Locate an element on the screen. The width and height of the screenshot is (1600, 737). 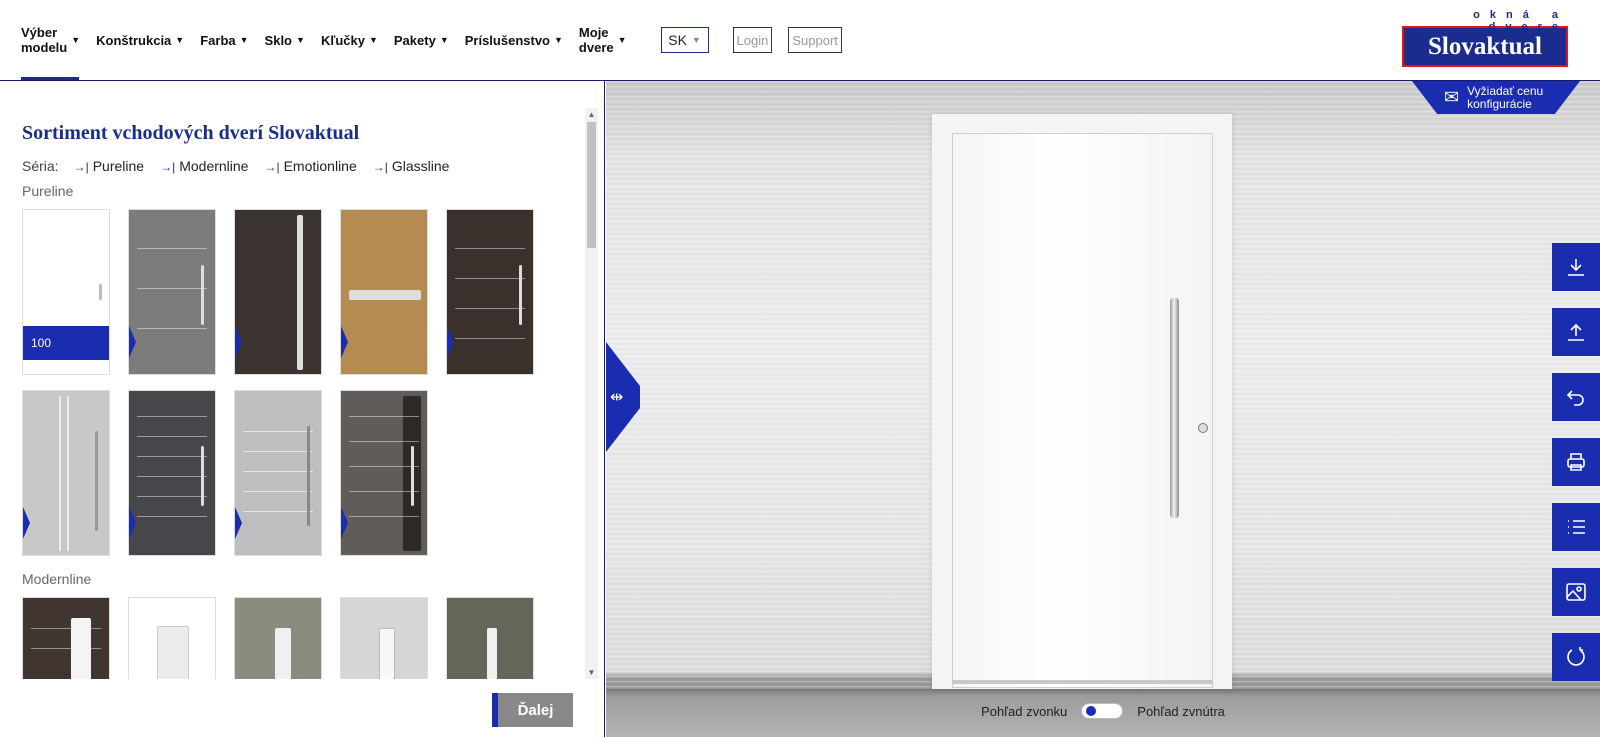
reset-icon is located at coordinates (1576, 656).